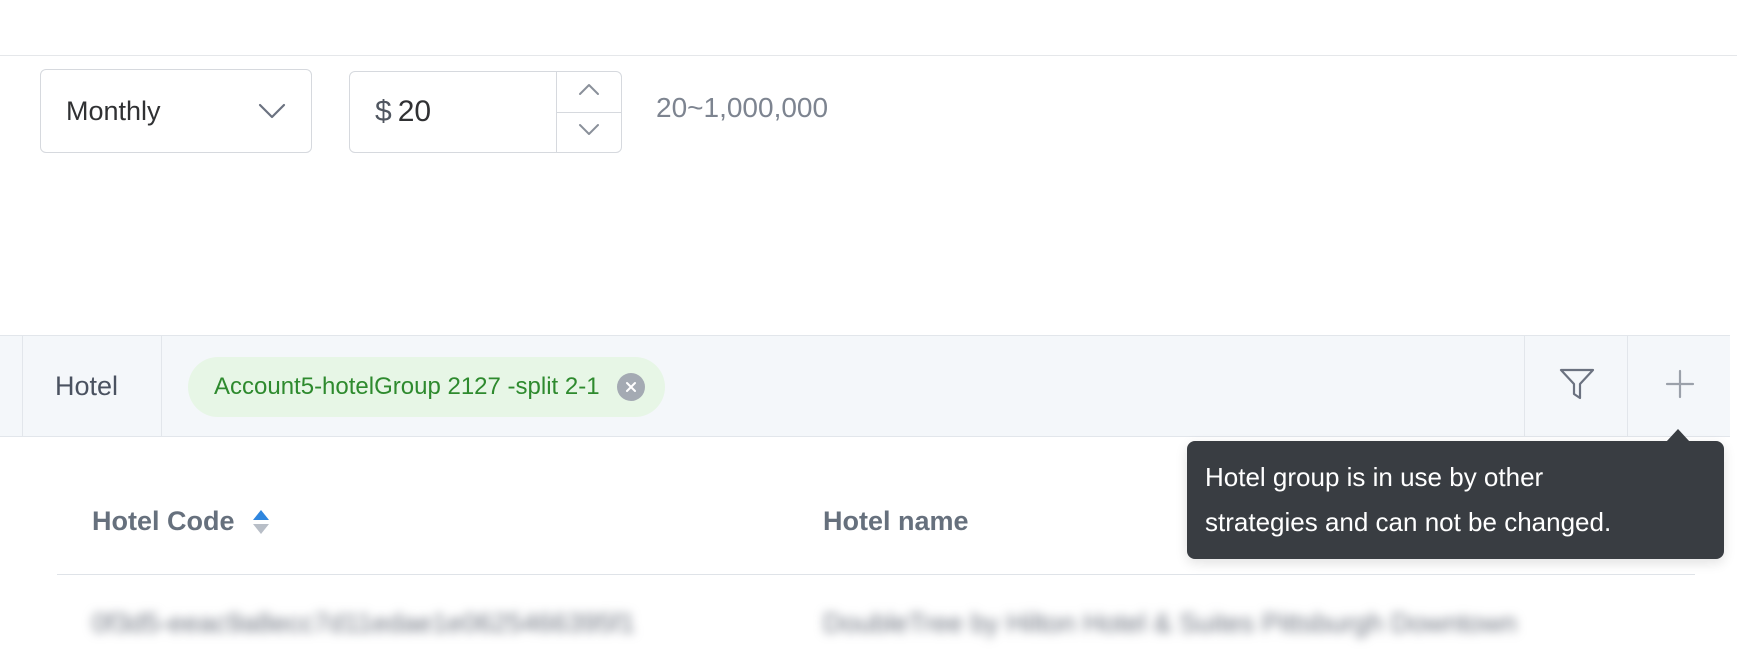 The height and width of the screenshot is (670, 1737). Describe the element at coordinates (1408, 522) in the screenshot. I see `tooltip-line-2: strategies and can not be changed.` at that location.